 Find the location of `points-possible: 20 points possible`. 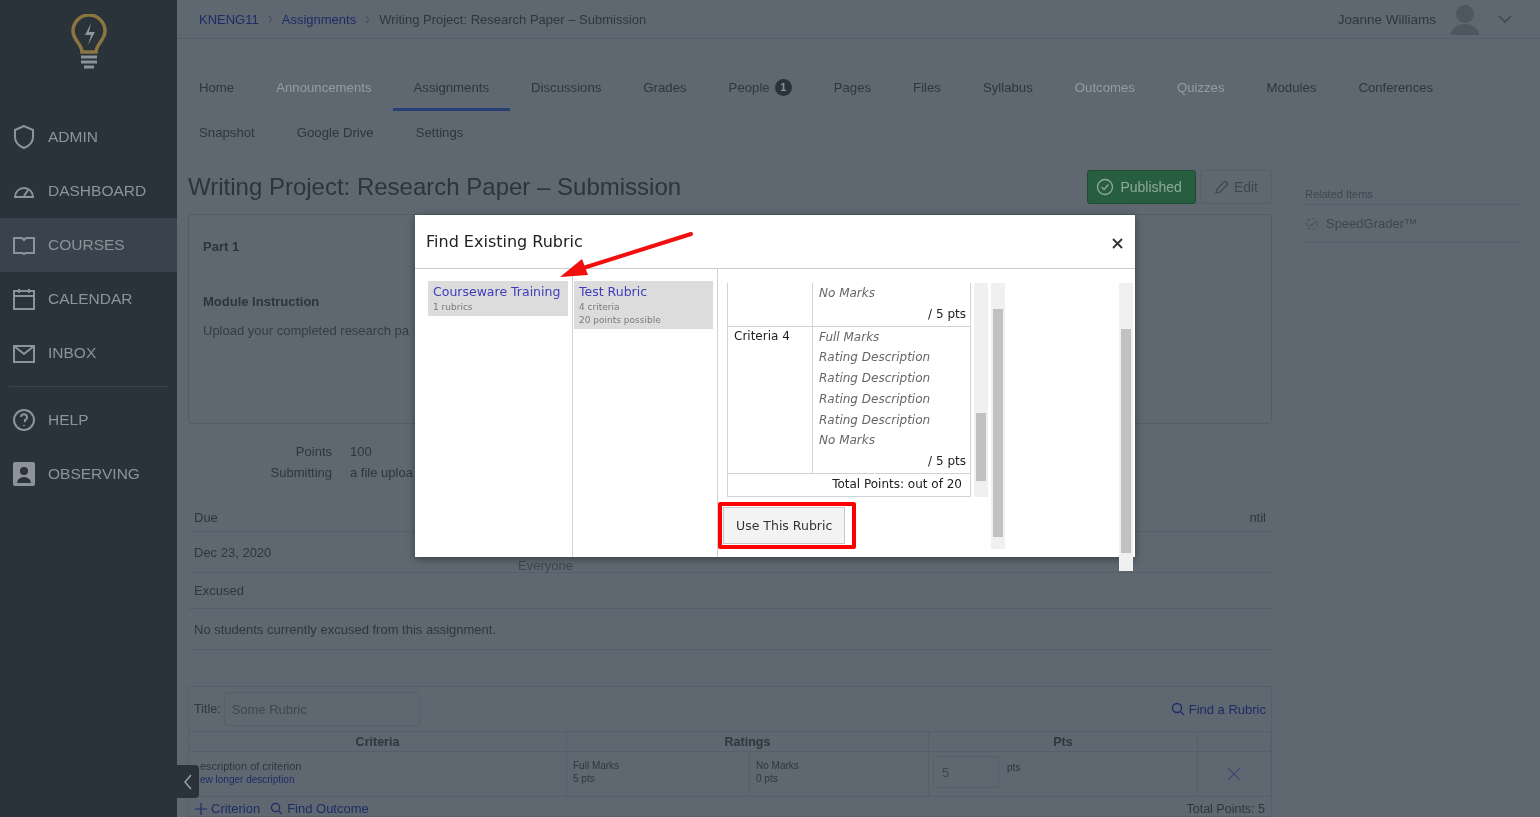

points-possible: 20 points possible is located at coordinates (620, 320).